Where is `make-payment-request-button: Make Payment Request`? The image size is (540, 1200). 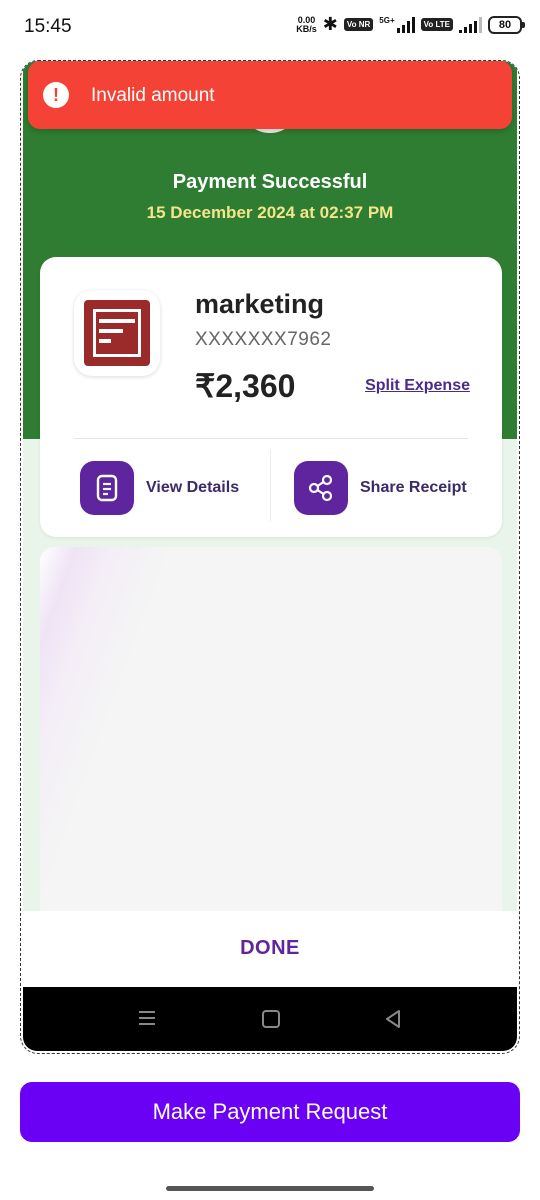 make-payment-request-button: Make Payment Request is located at coordinates (270, 1112).